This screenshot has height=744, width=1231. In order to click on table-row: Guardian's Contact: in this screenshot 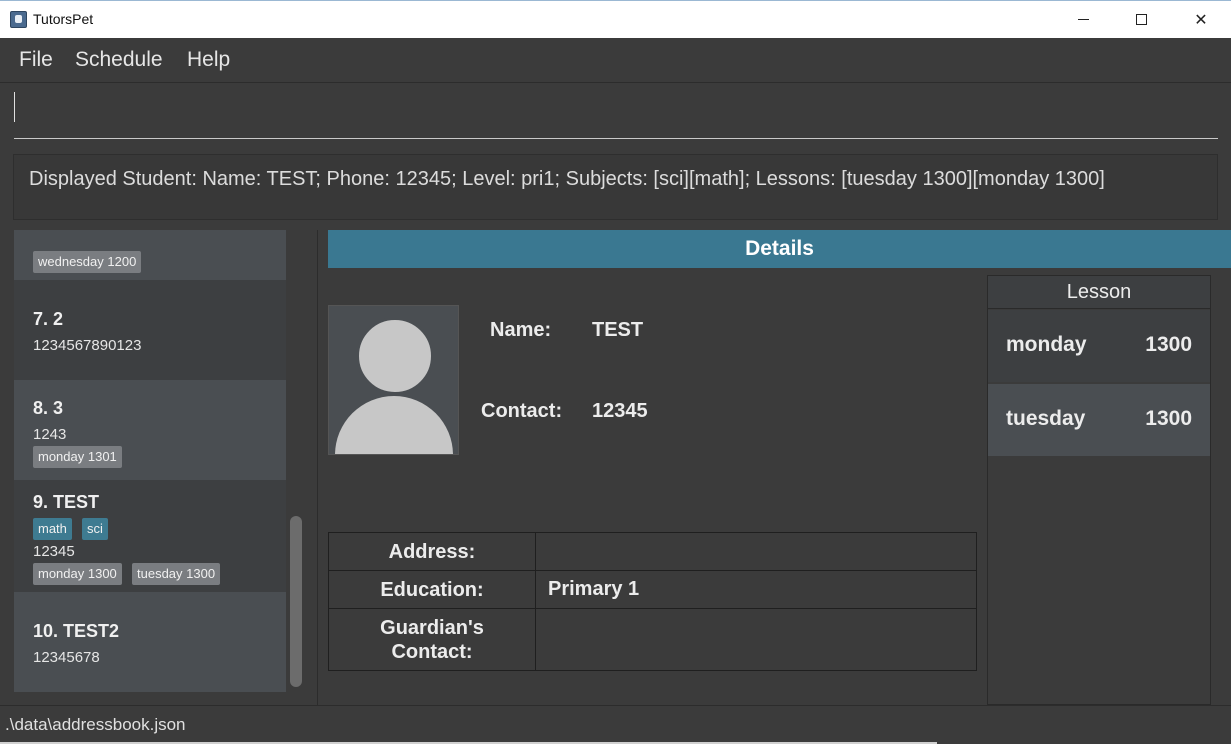, I will do `click(652, 639)`.